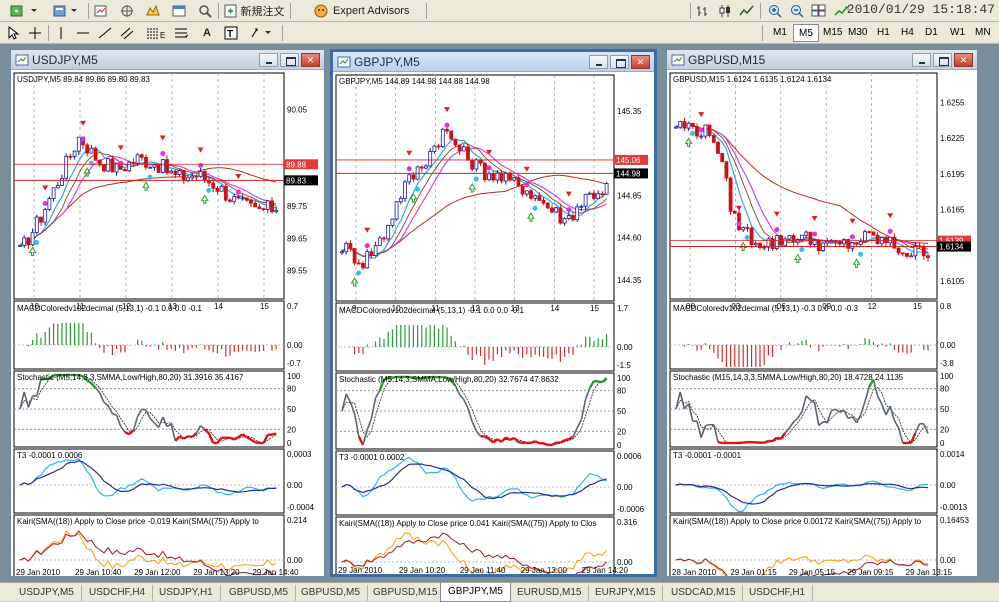 The image size is (999, 602). I want to click on svg-text: T, so click(230, 34).